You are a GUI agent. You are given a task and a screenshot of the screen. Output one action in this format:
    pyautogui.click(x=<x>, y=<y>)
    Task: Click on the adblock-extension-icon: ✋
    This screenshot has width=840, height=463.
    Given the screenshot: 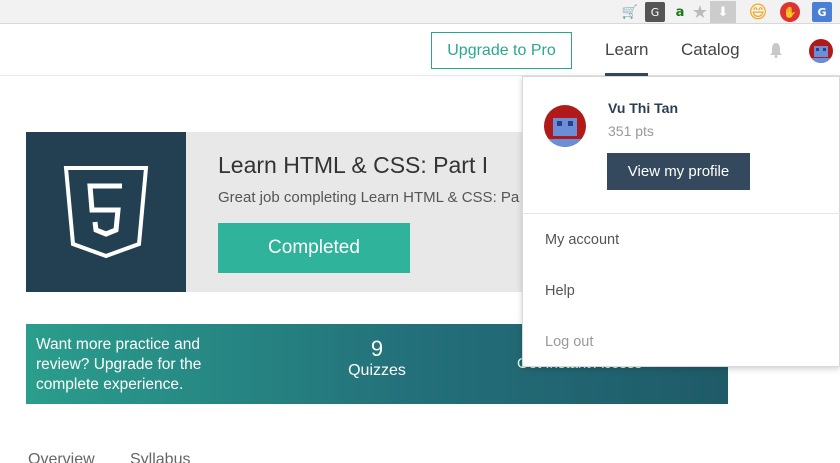 What is the action you would take?
    pyautogui.click(x=790, y=12)
    